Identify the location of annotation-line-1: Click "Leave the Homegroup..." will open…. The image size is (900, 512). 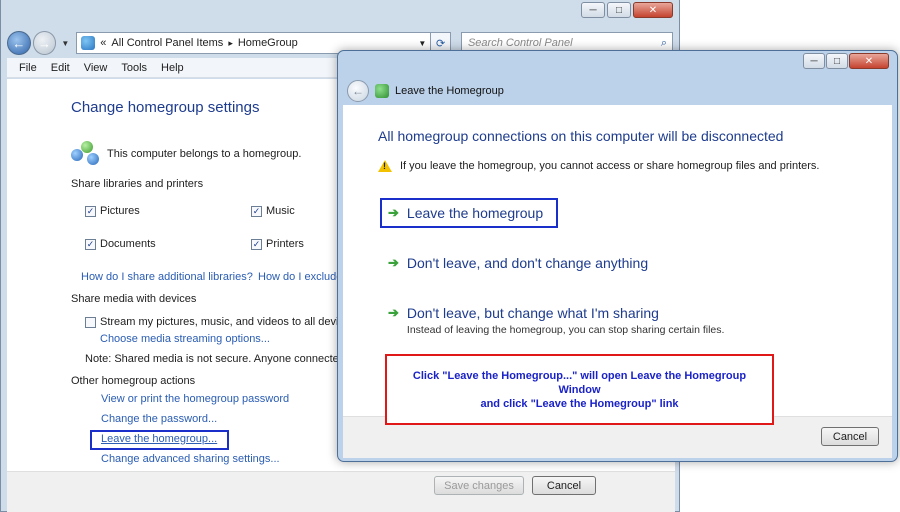
(579, 382).